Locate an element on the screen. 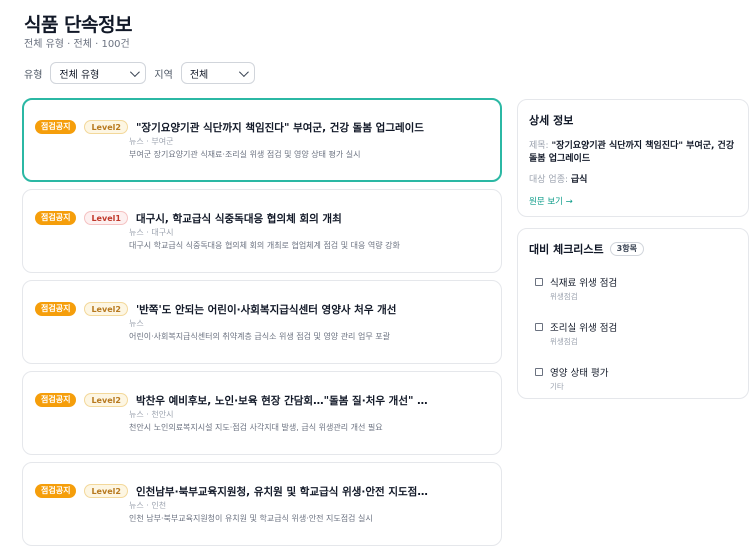 This screenshot has width=755, height=551. checklist-panel-header: 대비 체크리스트 3항목 is located at coordinates (633, 249).